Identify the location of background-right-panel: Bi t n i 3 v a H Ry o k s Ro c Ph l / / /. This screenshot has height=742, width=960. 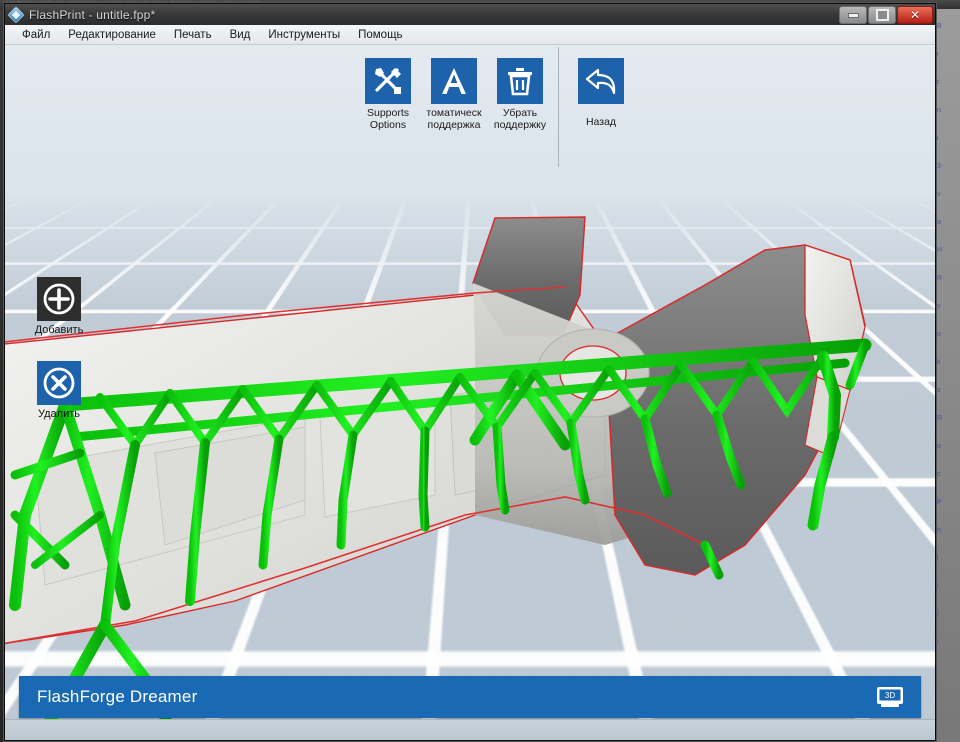
(947, 375).